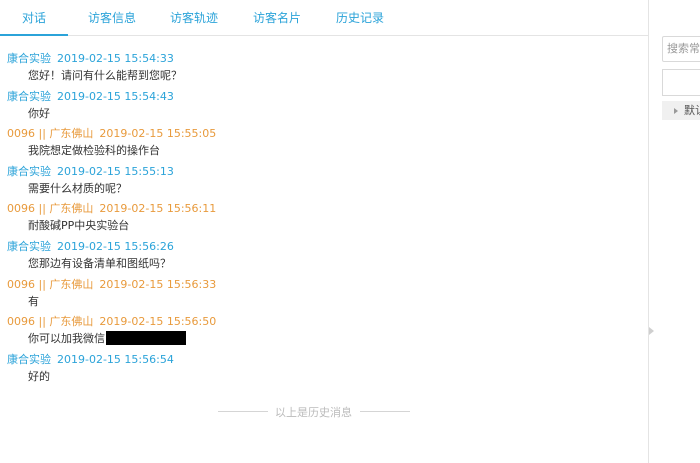 The image size is (700, 463). I want to click on message-time: 2019-02-15 15:56:33, so click(158, 284).